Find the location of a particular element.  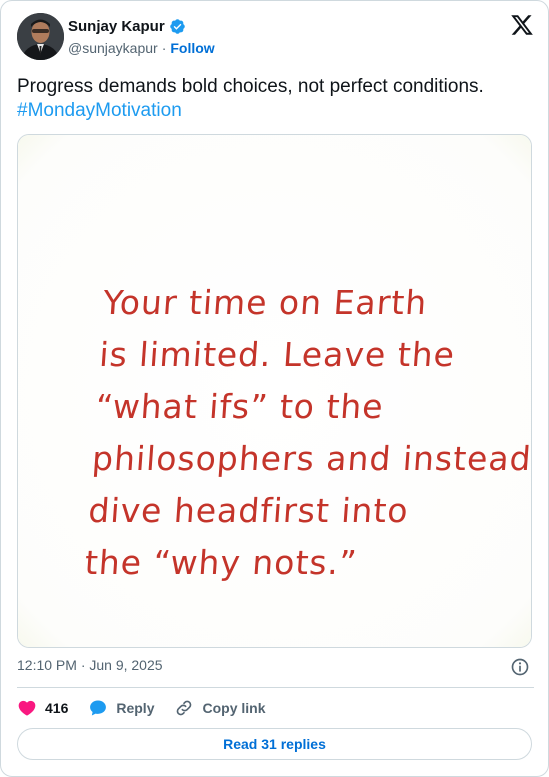

quote-line: “what ifs” to the is located at coordinates (240, 406).